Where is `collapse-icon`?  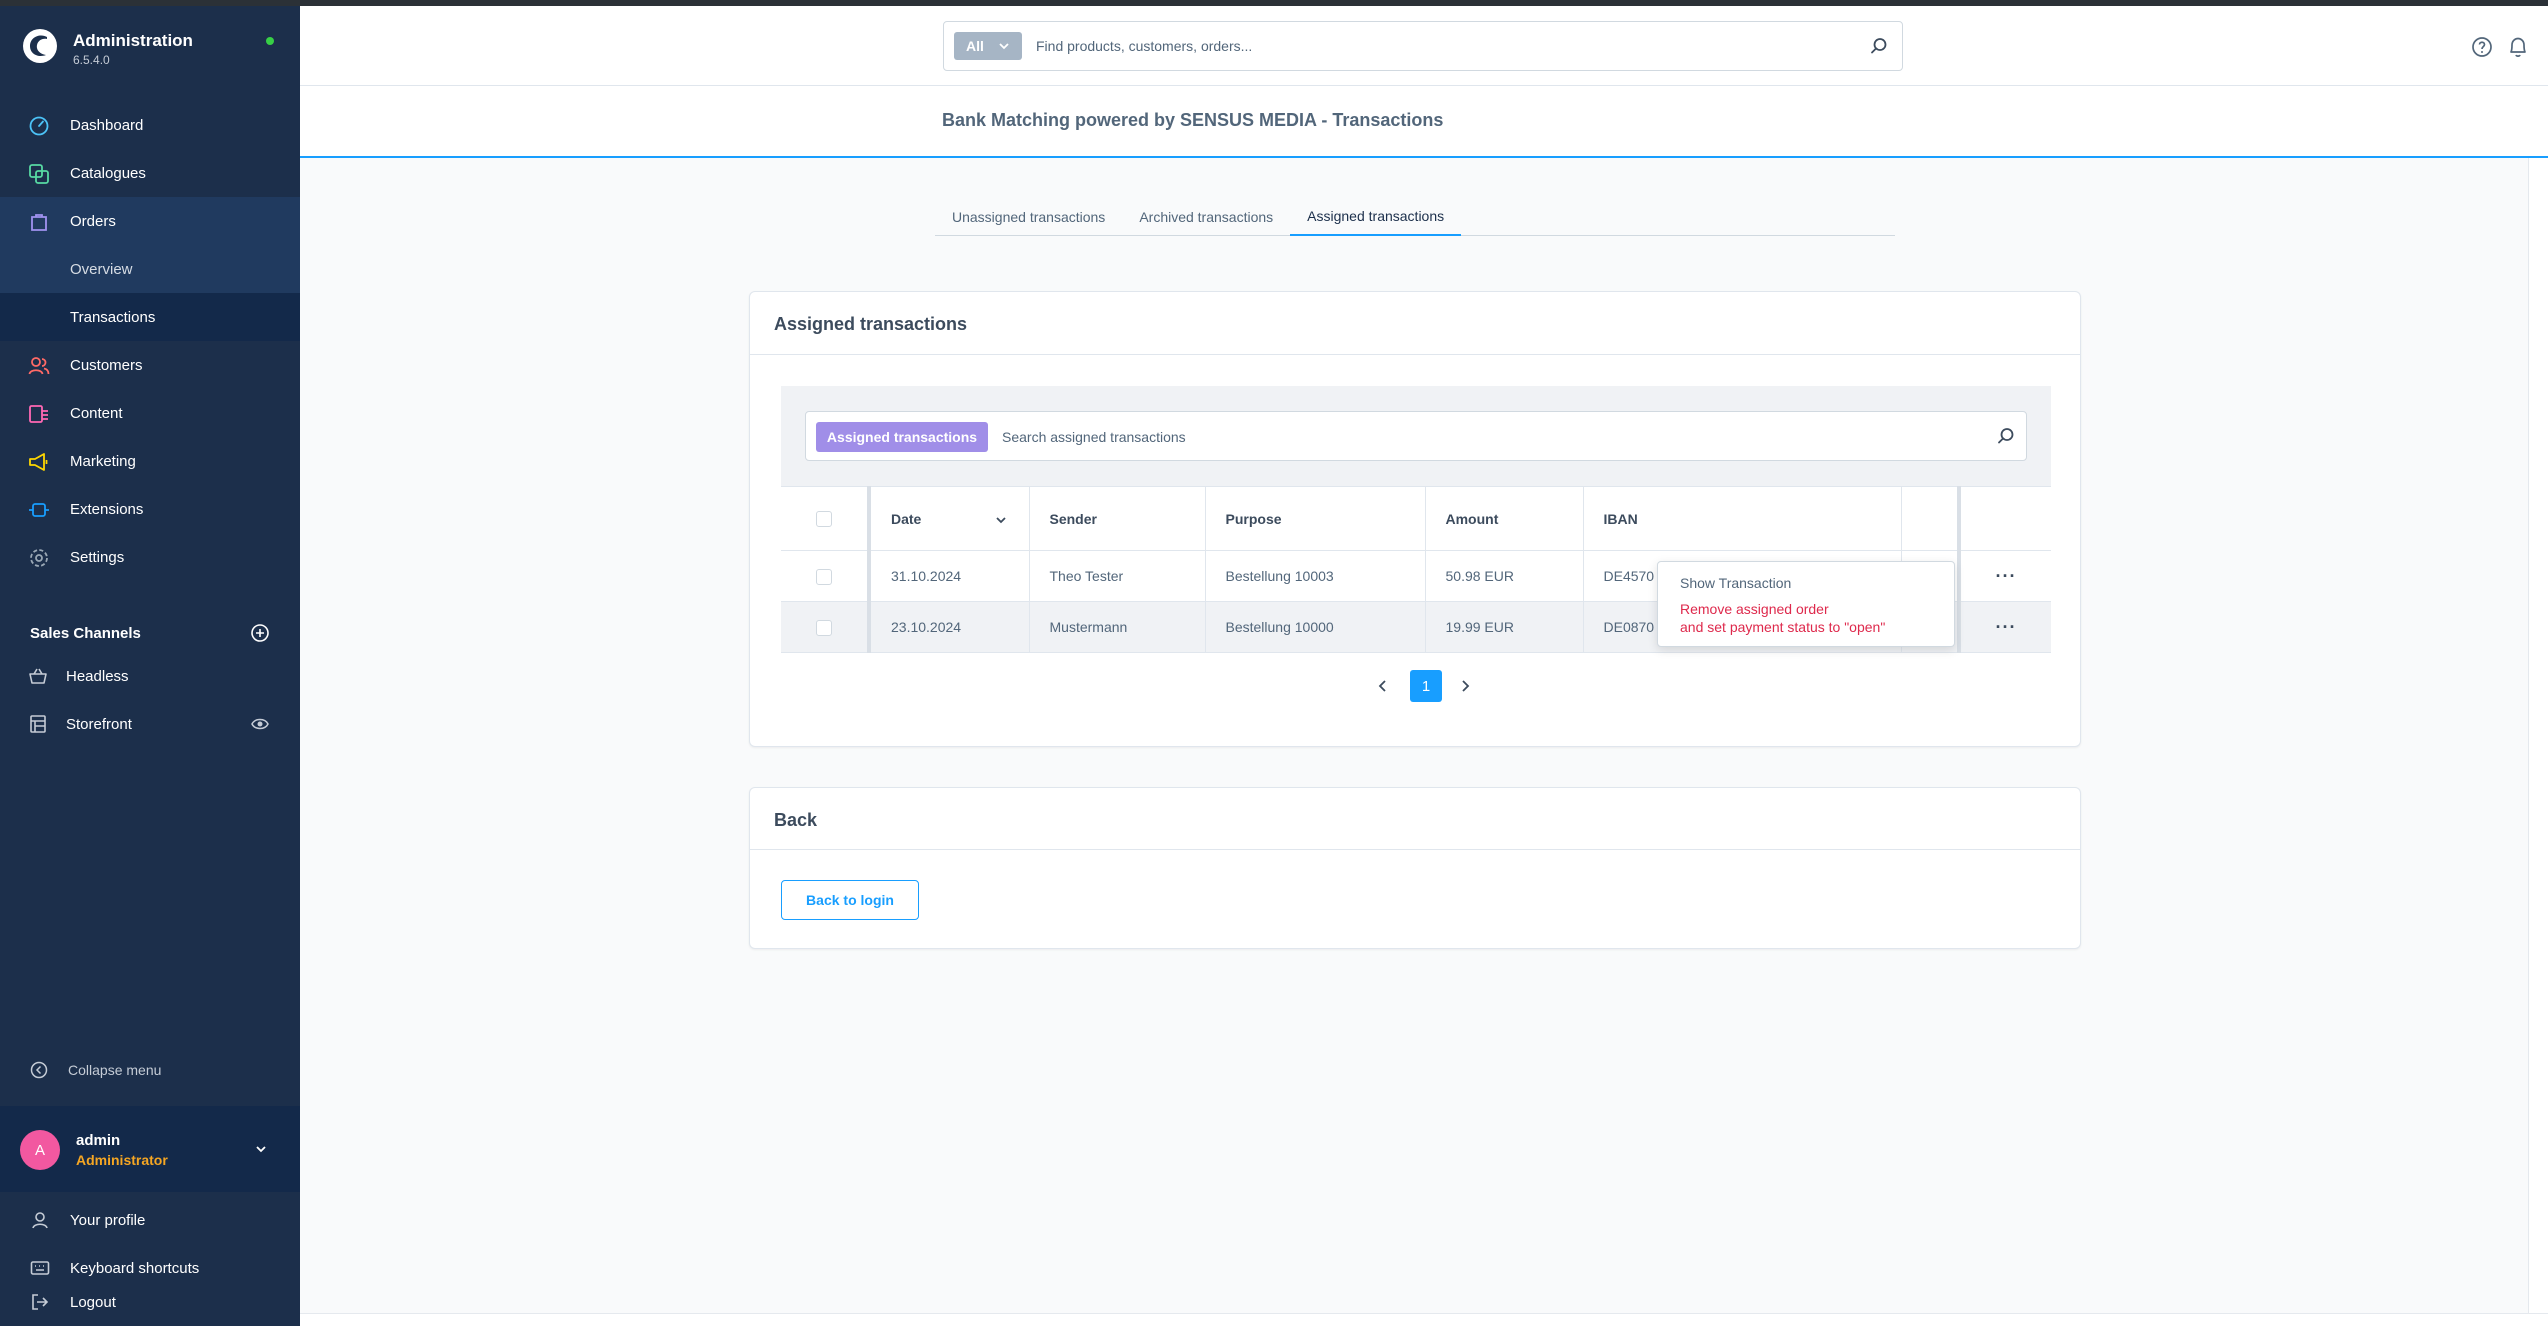 collapse-icon is located at coordinates (39, 1070).